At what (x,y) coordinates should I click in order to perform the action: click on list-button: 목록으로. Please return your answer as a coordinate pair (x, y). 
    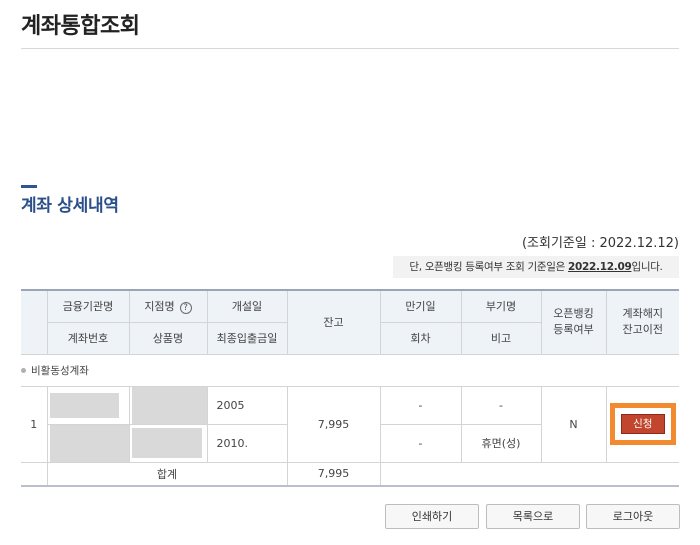
    Looking at the image, I should click on (533, 516).